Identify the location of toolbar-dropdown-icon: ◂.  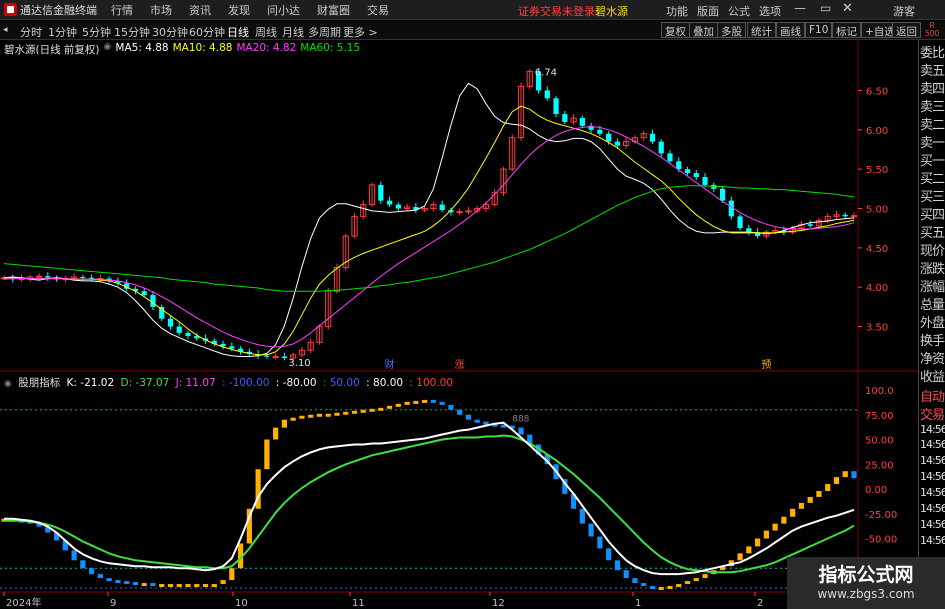
(5, 30).